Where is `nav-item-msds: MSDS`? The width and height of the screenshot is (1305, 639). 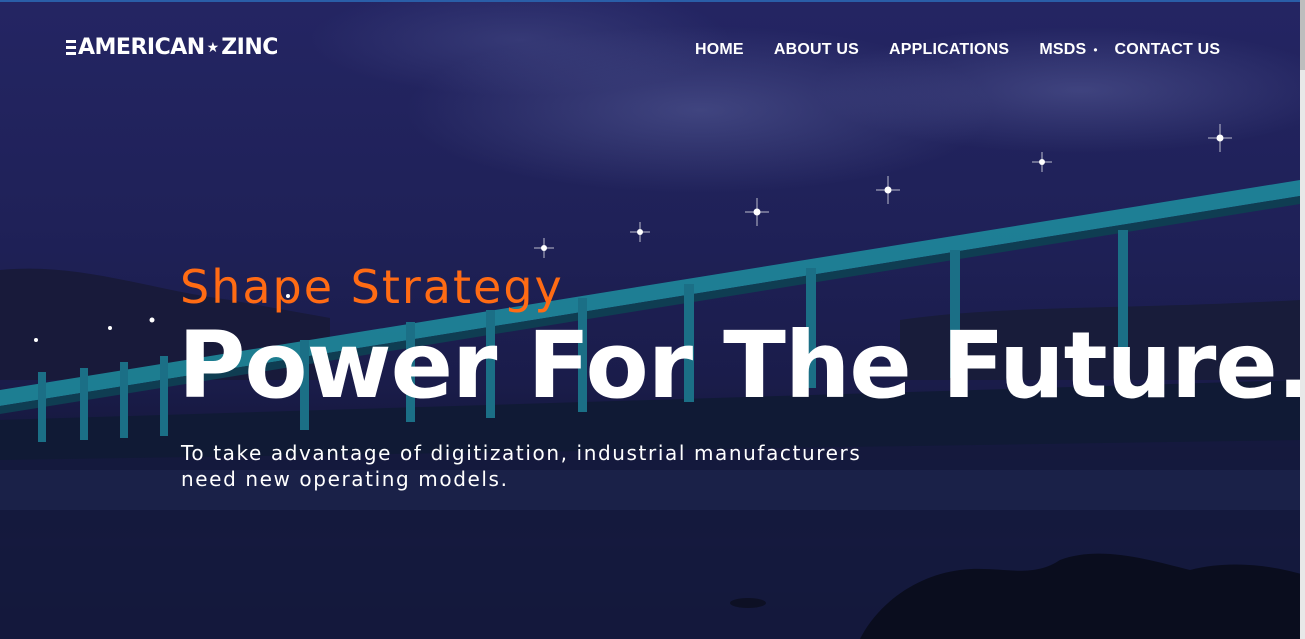
nav-item-msds: MSDS is located at coordinates (1062, 50).